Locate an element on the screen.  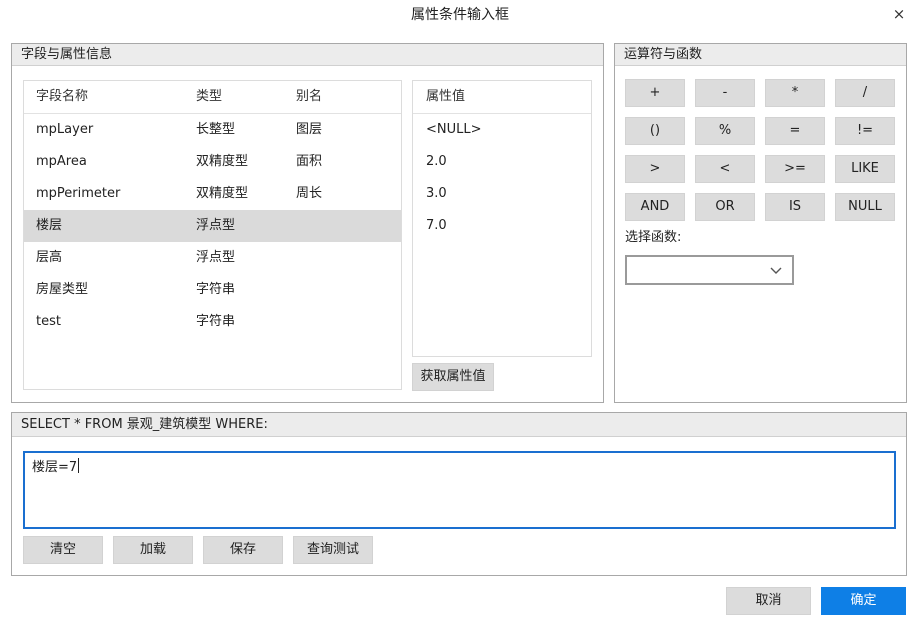
fields-panel-title: 字段与属性信息 is located at coordinates (307, 55).